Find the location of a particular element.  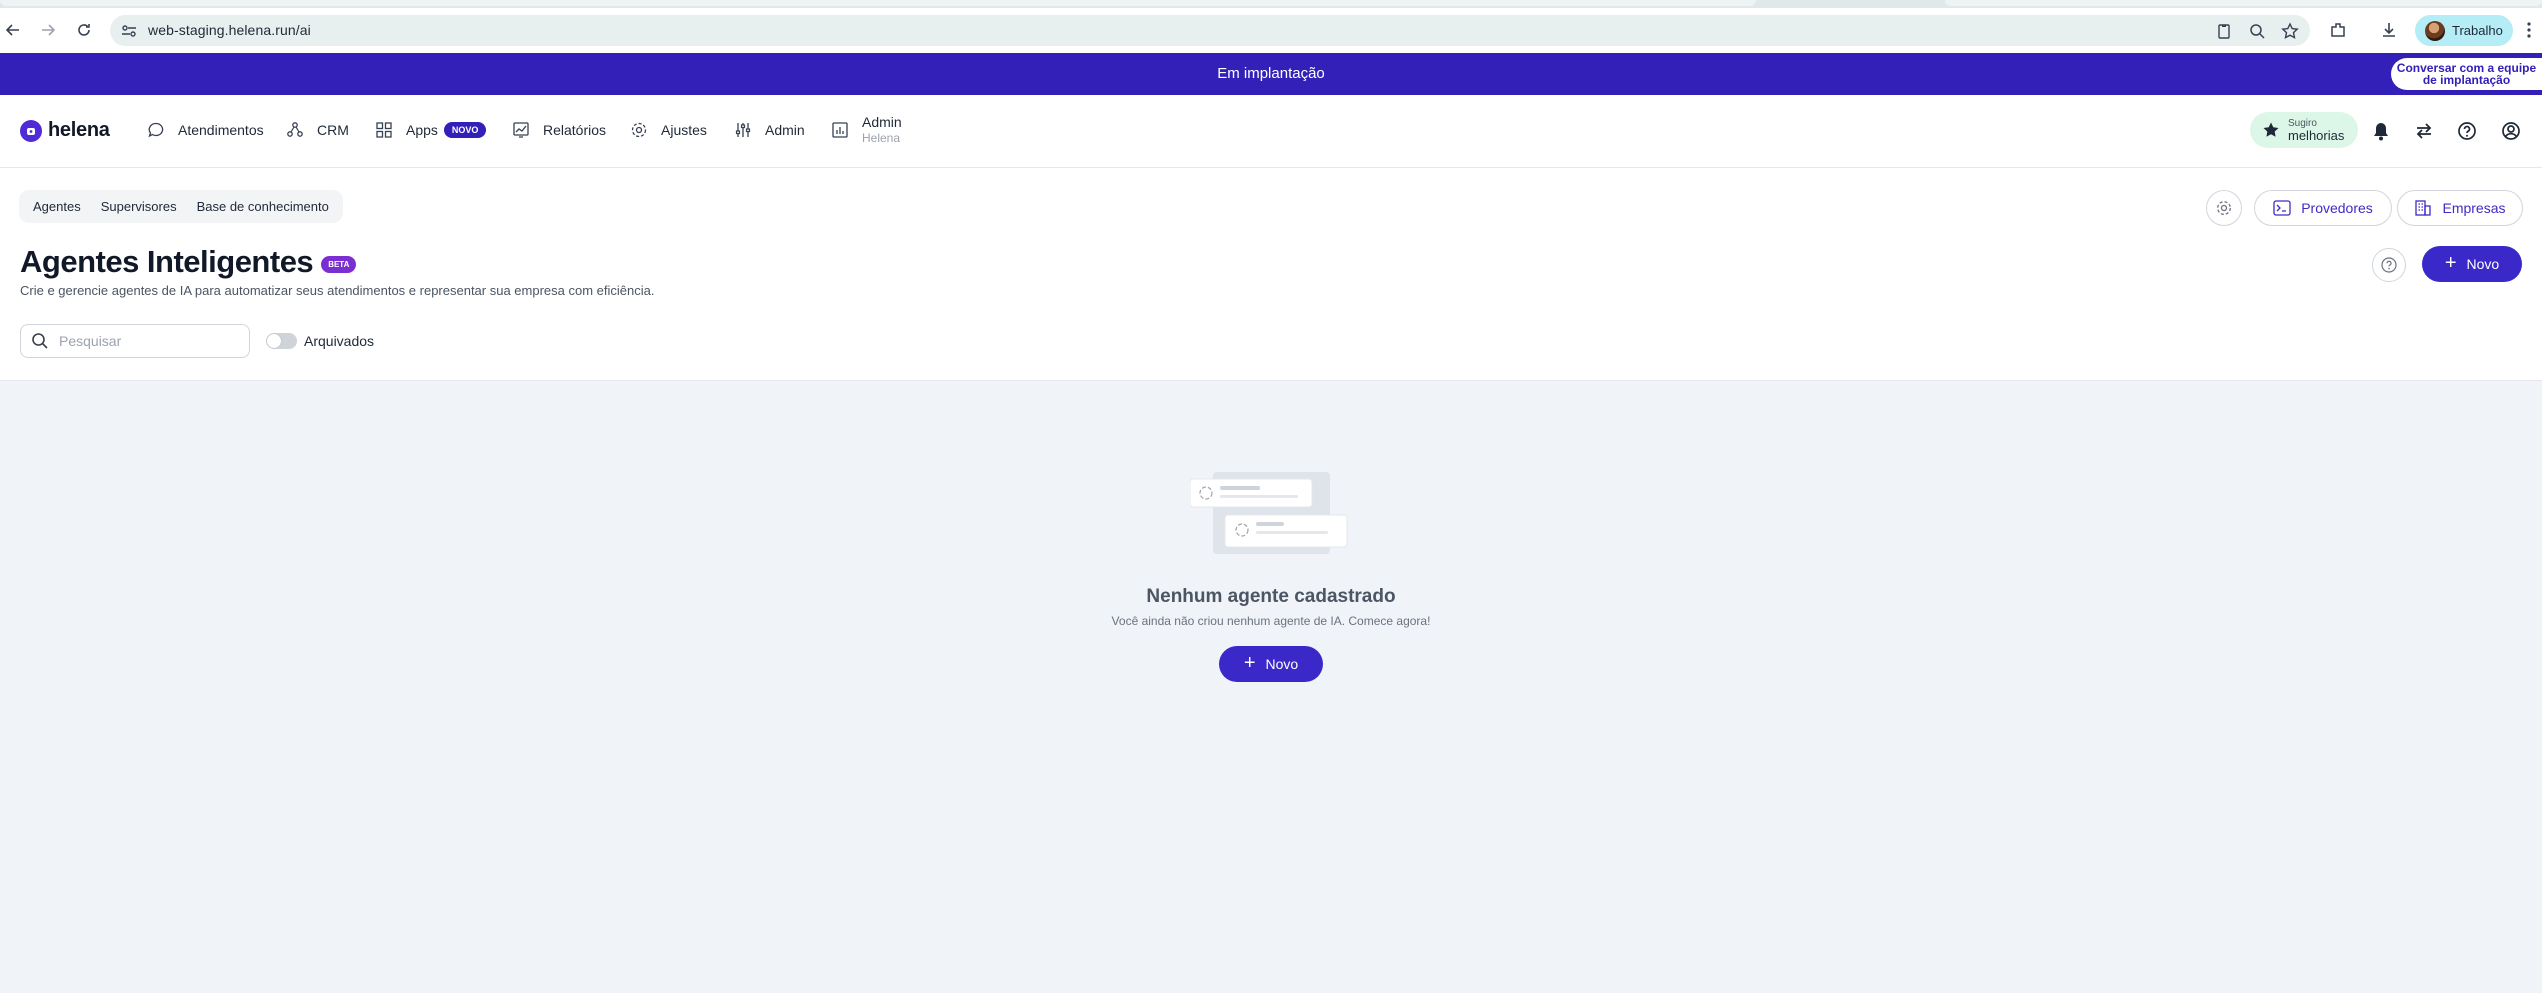

page-title-row: Agentes Inteligentes BETA is located at coordinates (188, 262).